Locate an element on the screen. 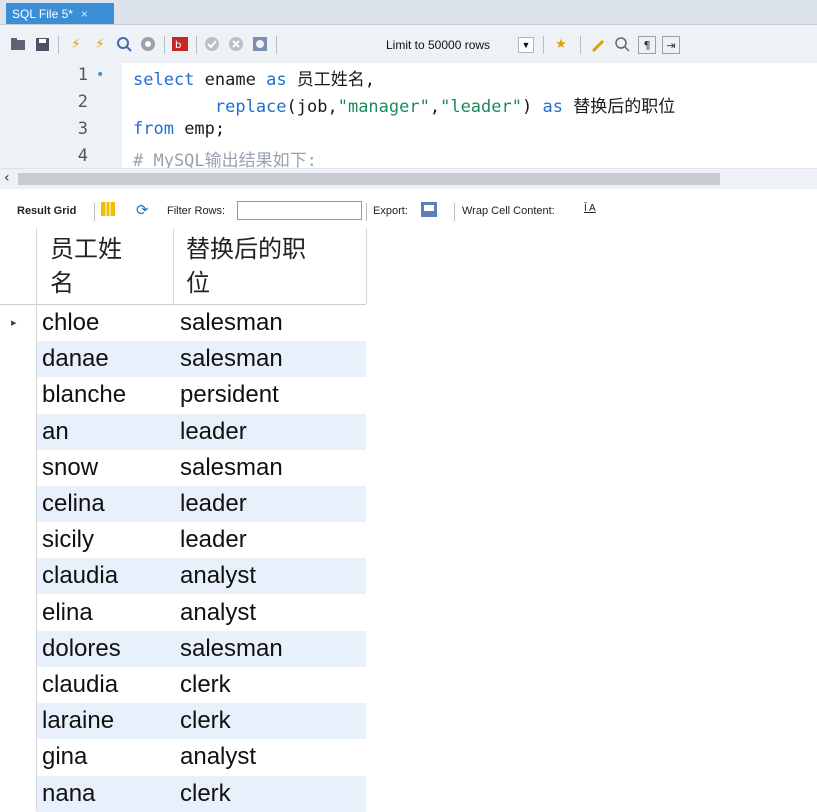 This screenshot has height=812, width=817. table-row: laraine clerk is located at coordinates (183, 721).